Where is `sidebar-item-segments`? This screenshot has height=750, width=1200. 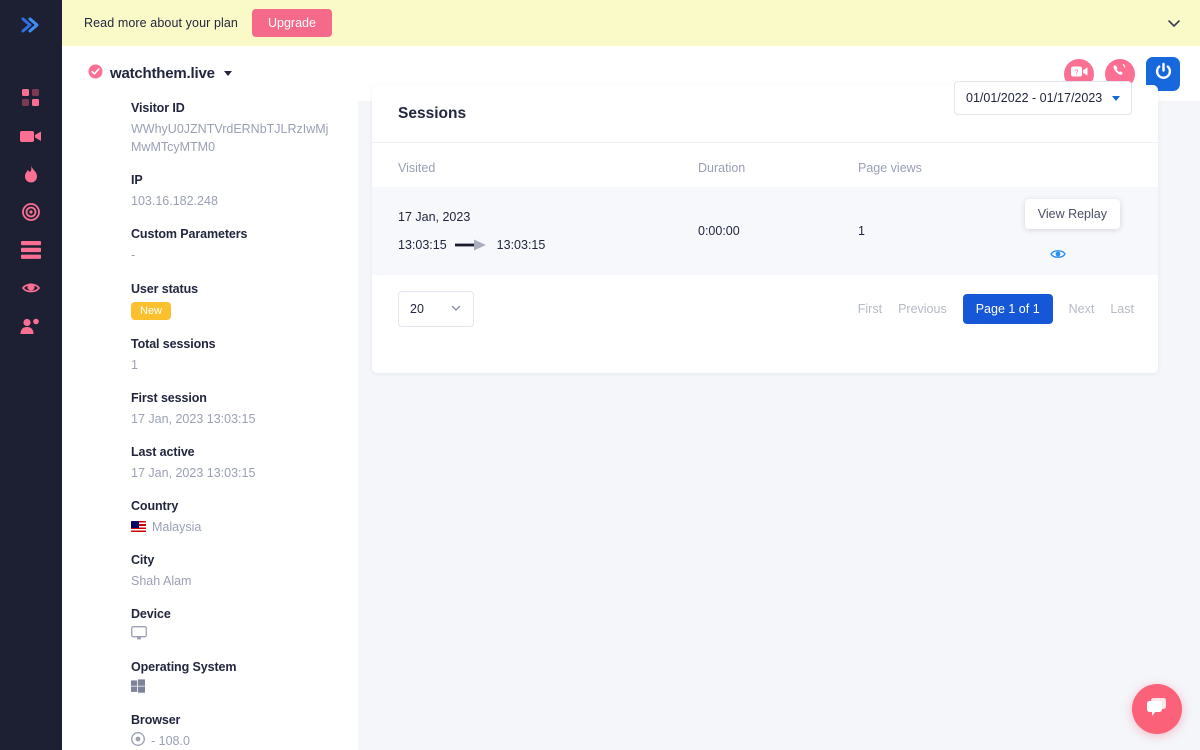 sidebar-item-segments is located at coordinates (31, 250).